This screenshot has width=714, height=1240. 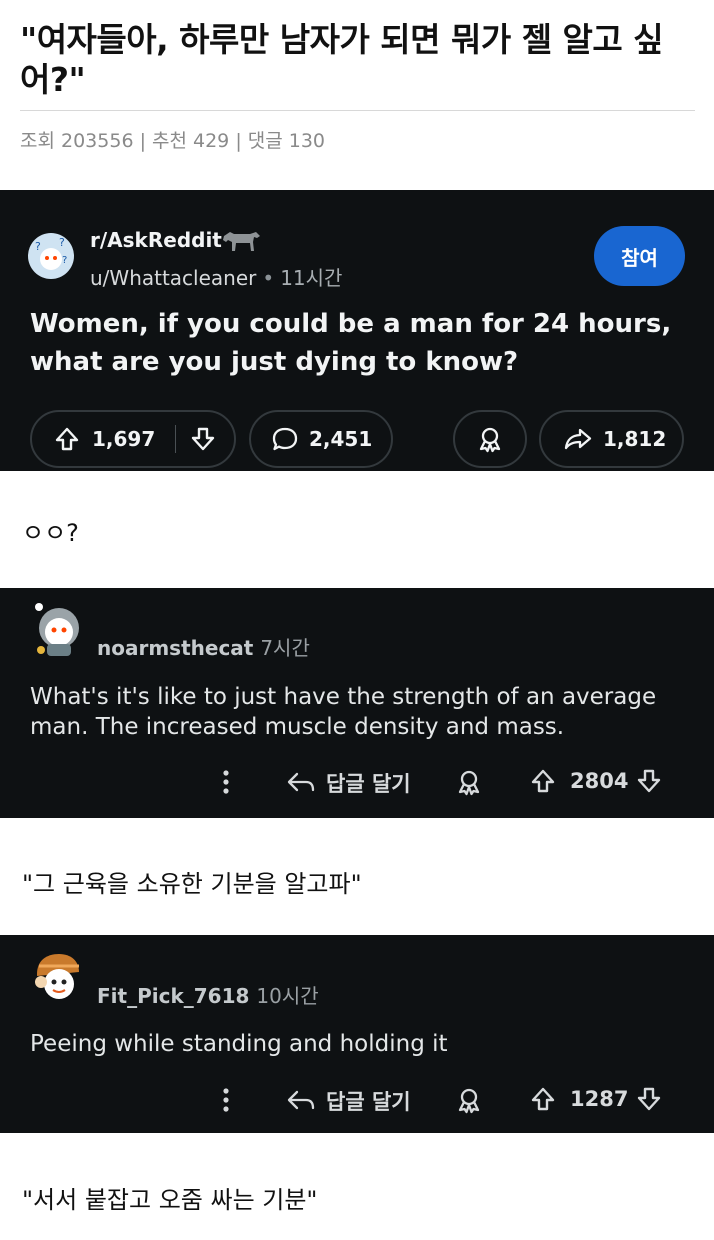 What do you see at coordinates (170, 1200) in the screenshot?
I see `caption-3: "서서 붙잡고 오줌 싸는 기분"` at bounding box center [170, 1200].